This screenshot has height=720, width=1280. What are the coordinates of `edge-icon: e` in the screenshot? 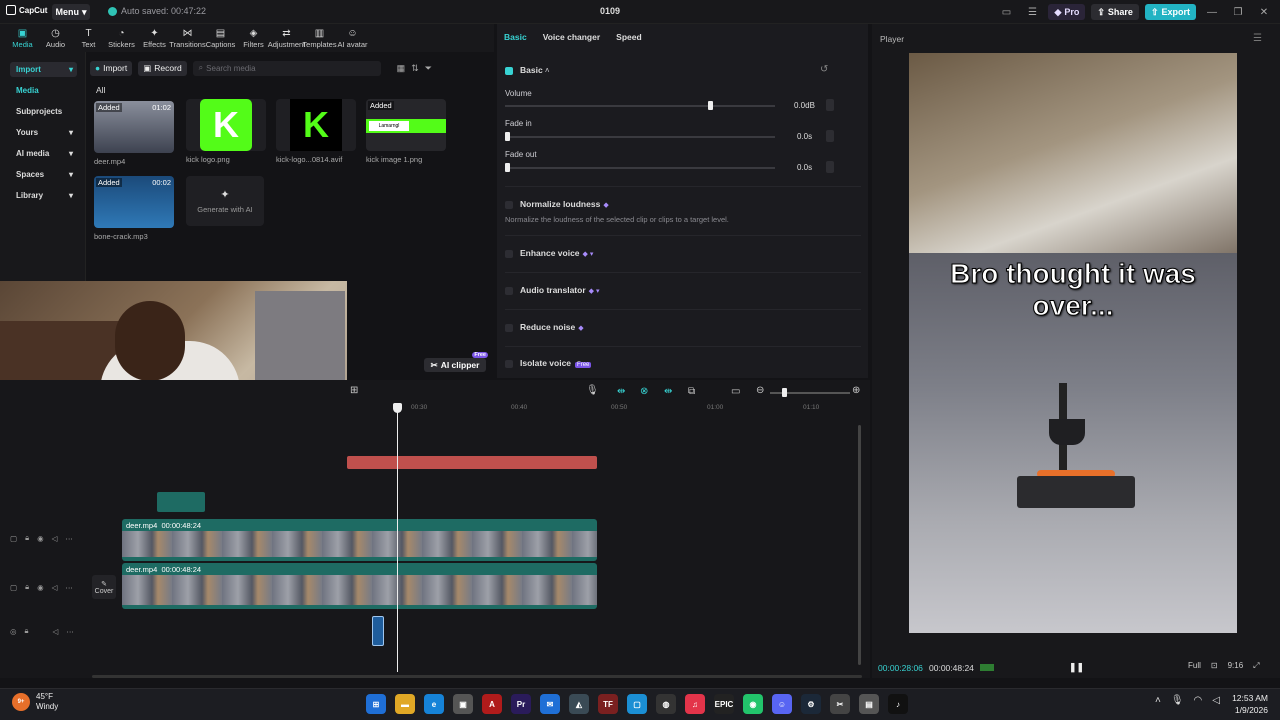 It's located at (434, 704).